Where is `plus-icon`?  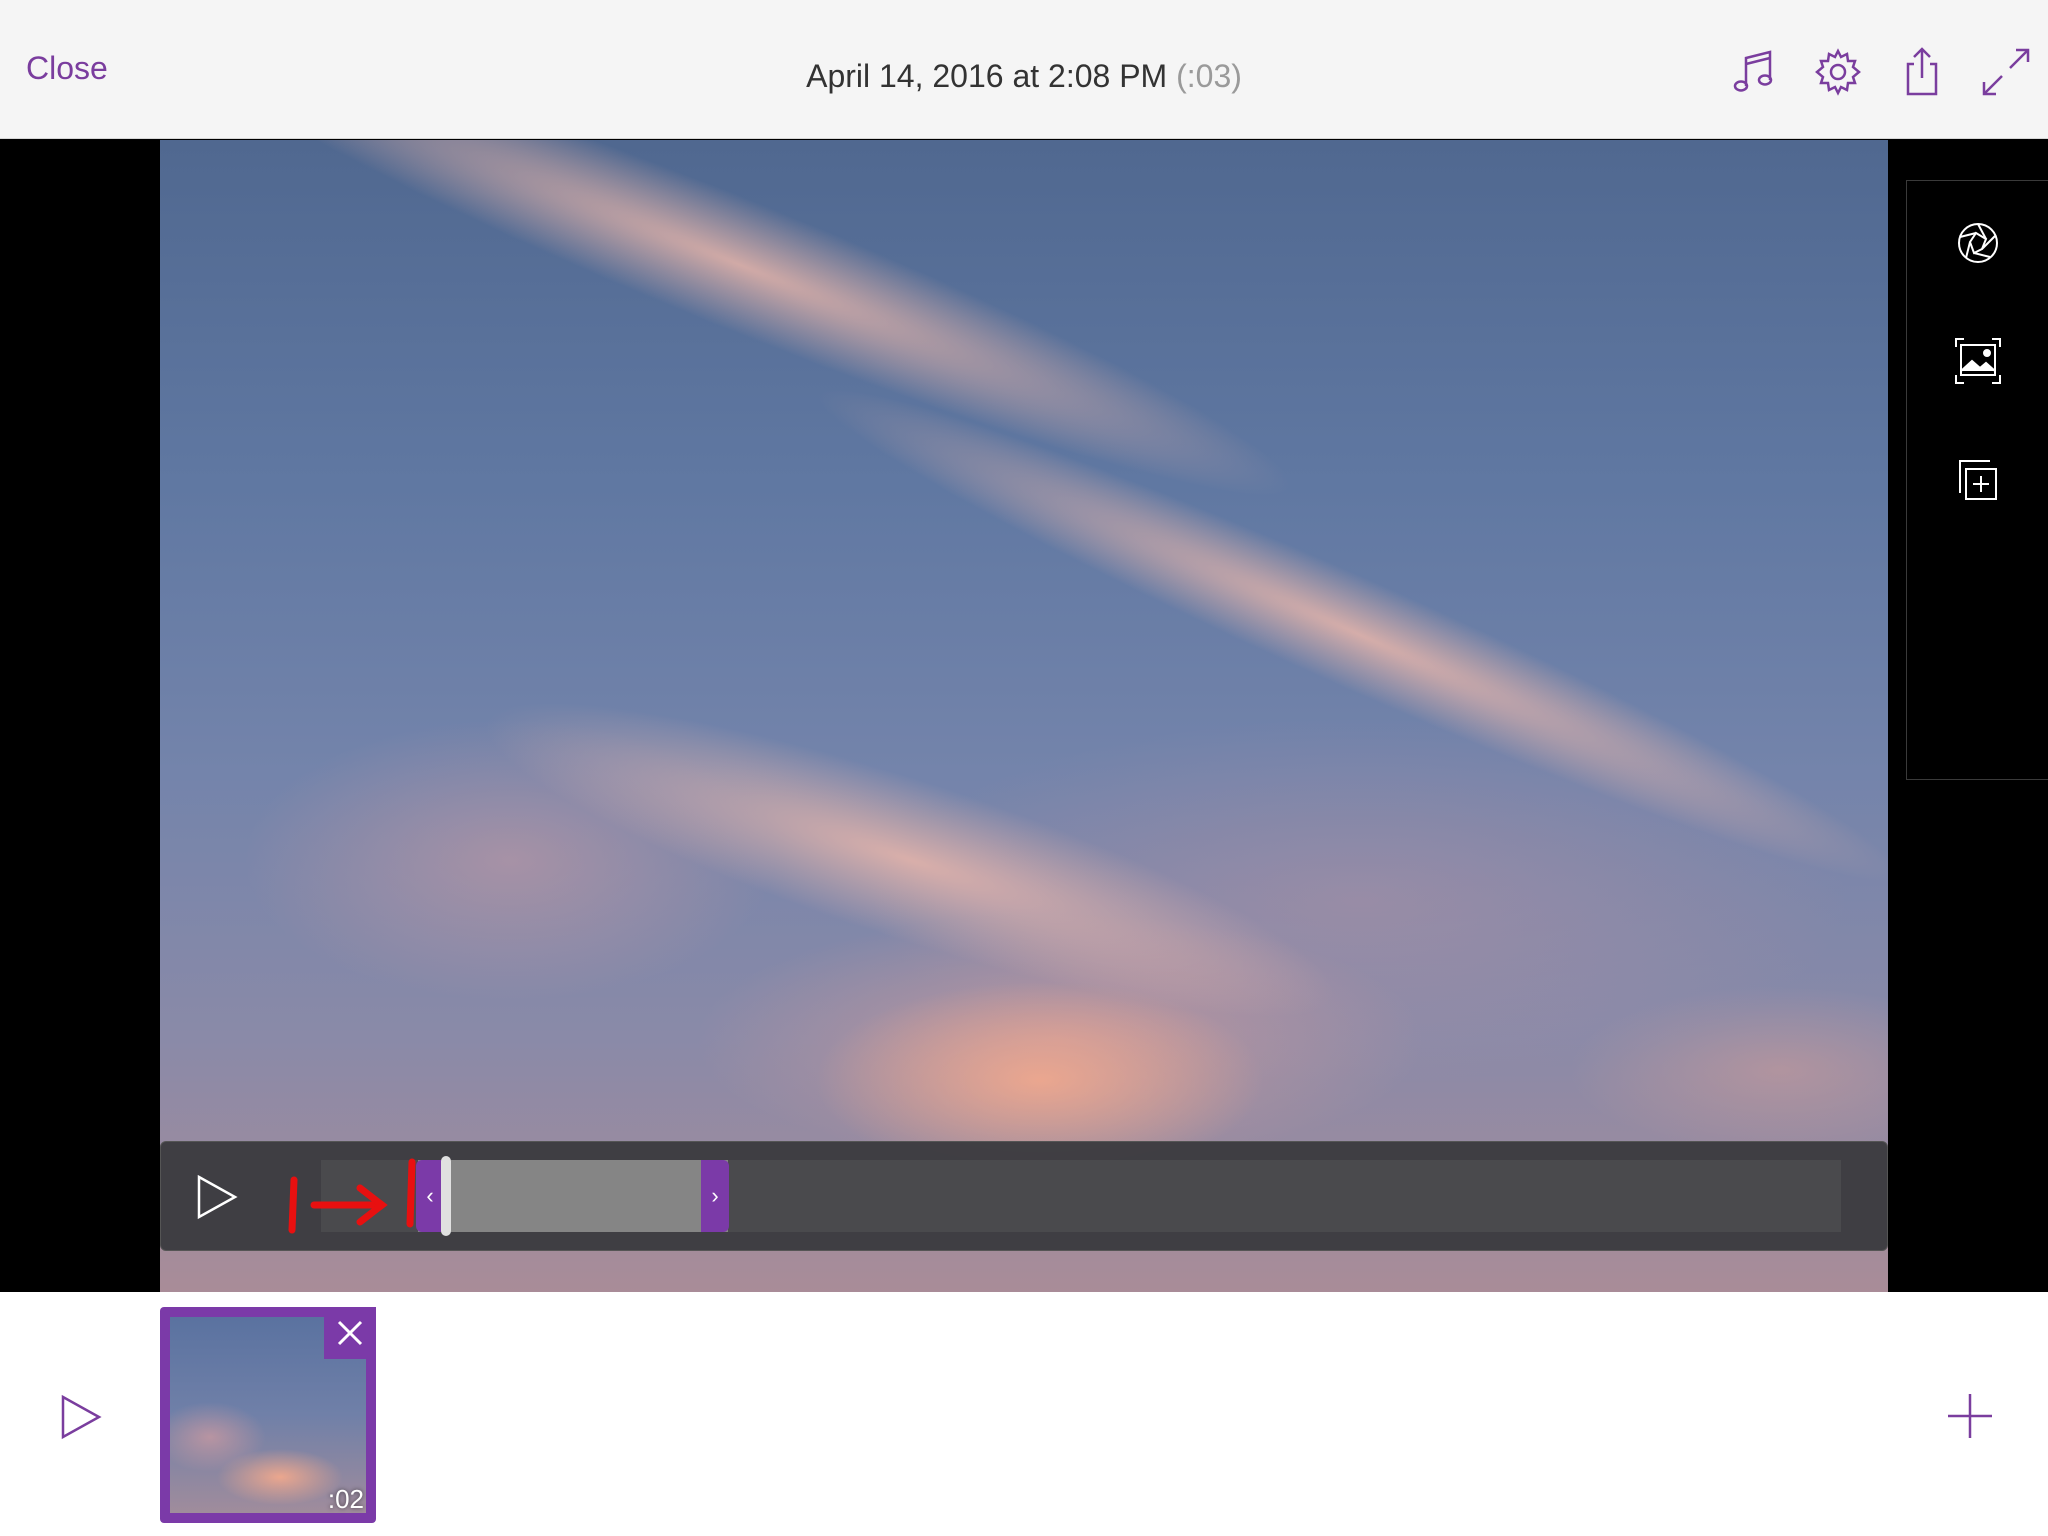
plus-icon is located at coordinates (1970, 1416).